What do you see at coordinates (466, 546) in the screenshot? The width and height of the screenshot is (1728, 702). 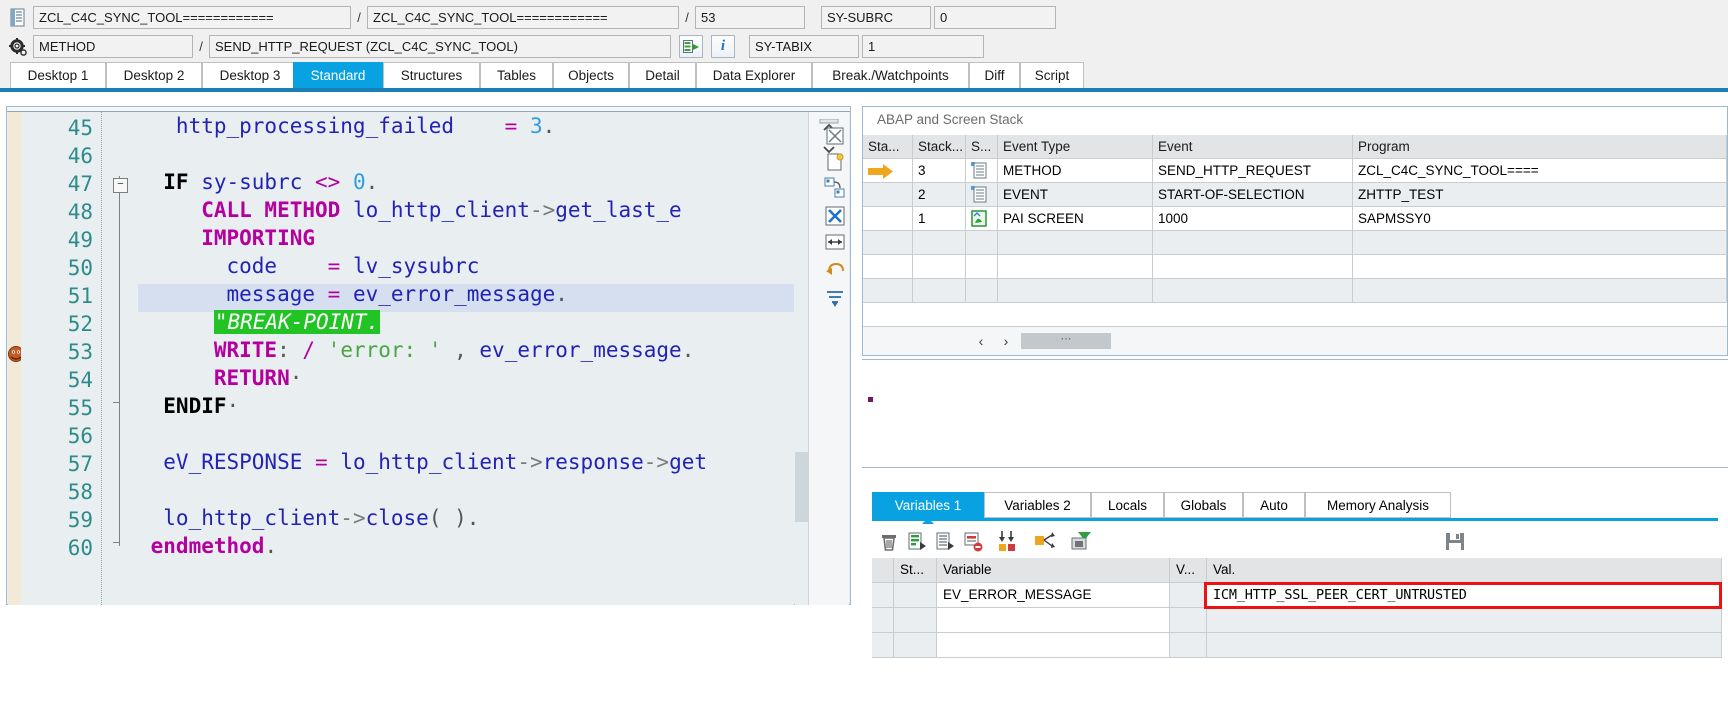 I see `code-line: endmethod.` at bounding box center [466, 546].